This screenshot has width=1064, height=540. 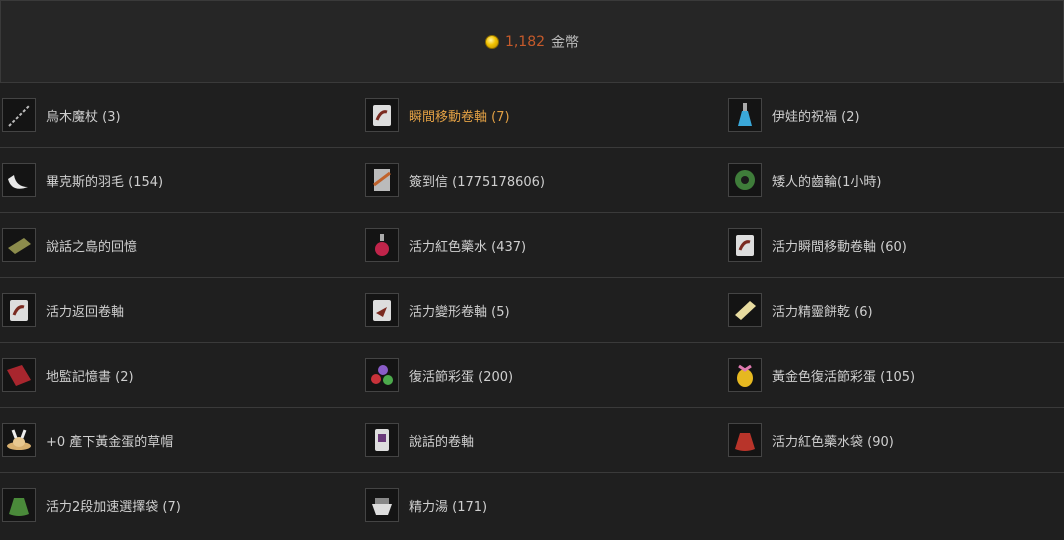 What do you see at coordinates (19, 375) in the screenshot?
I see `red-book-icon` at bounding box center [19, 375].